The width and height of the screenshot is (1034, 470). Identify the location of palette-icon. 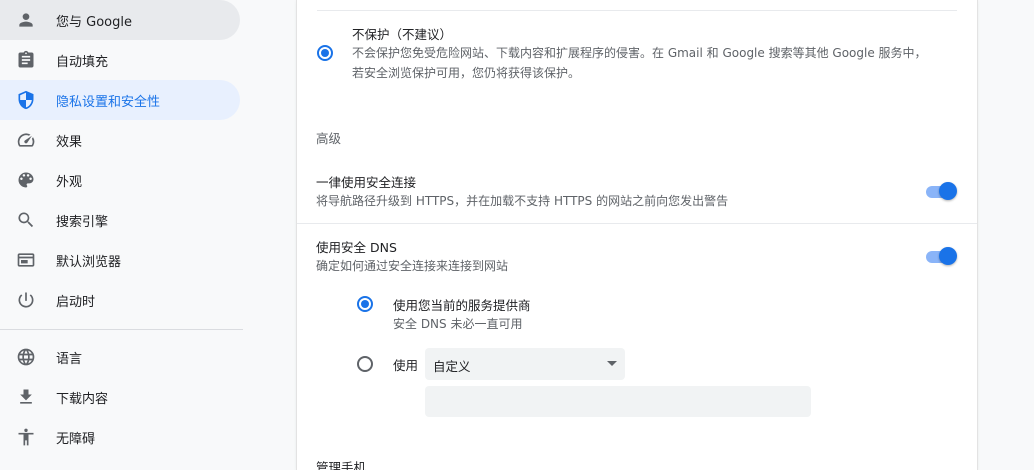
(26, 180).